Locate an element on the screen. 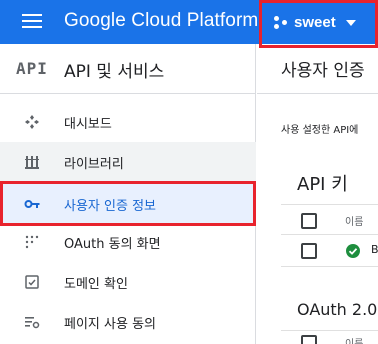 The image size is (378, 344). sidebar-title: API 및 서비스 is located at coordinates (114, 72).